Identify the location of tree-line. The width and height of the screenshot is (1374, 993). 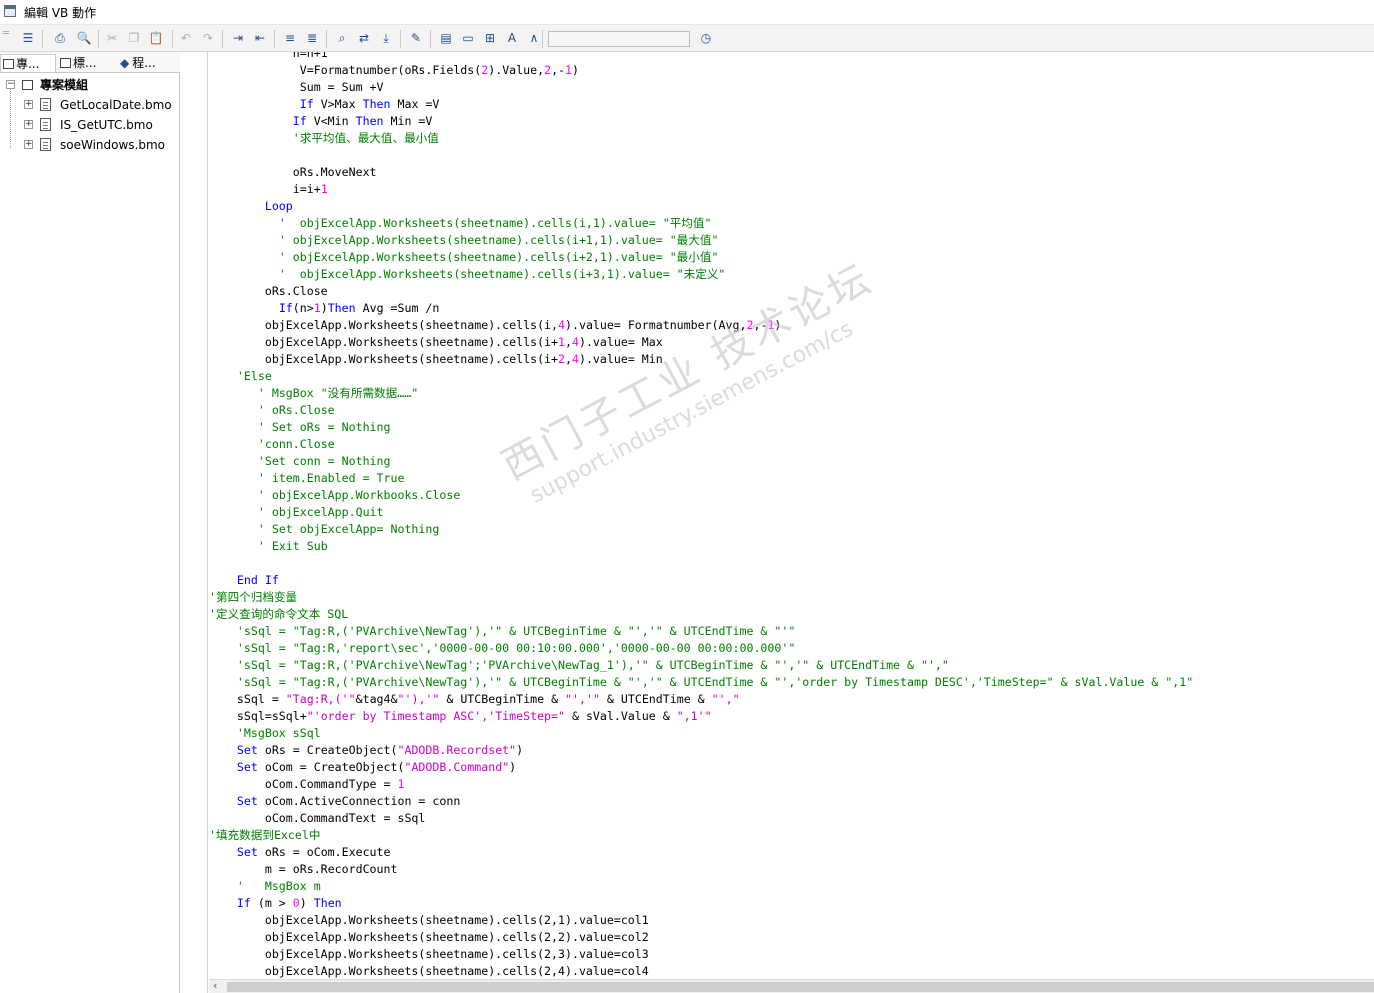
(10, 117).